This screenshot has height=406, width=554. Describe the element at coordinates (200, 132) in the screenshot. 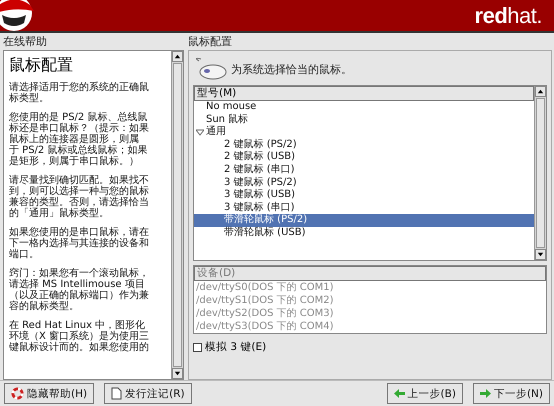

I see `expander-icon` at that location.